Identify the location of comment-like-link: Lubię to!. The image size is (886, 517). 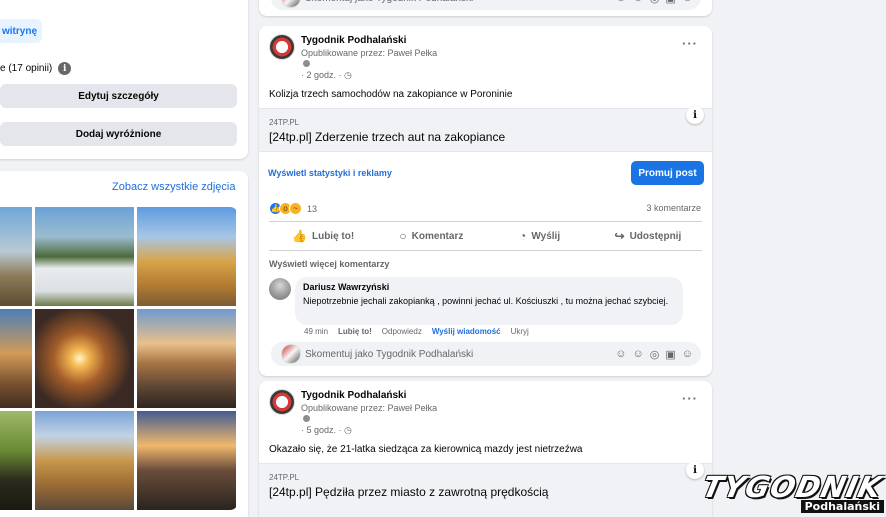
(355, 331).